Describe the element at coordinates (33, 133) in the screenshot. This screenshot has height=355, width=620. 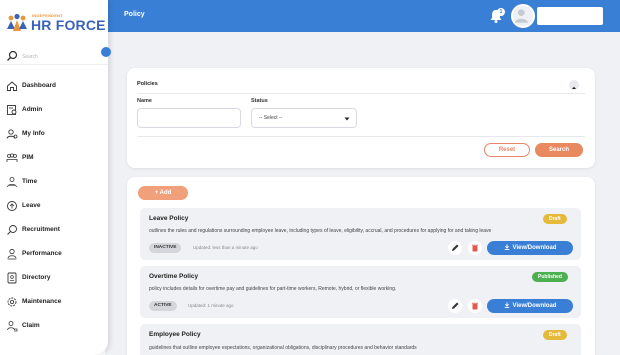
I see `sidebar-item-label: My Info` at that location.